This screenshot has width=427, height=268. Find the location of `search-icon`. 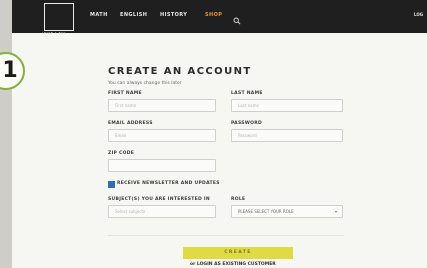

search-icon is located at coordinates (237, 17).